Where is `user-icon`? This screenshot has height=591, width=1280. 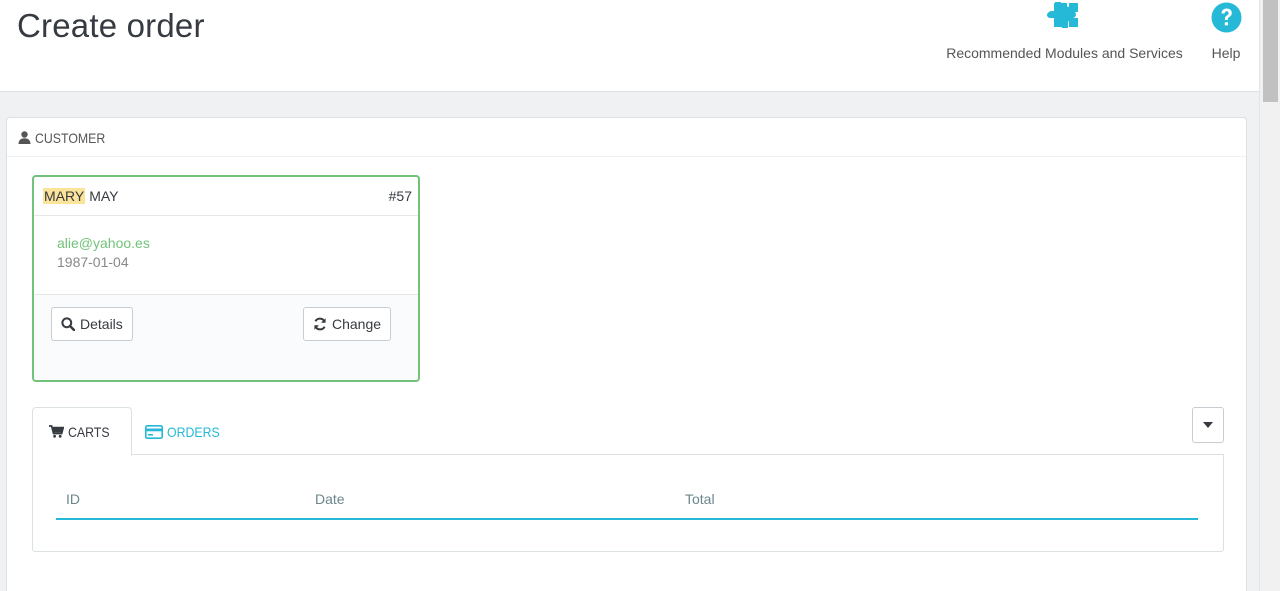 user-icon is located at coordinates (24, 137).